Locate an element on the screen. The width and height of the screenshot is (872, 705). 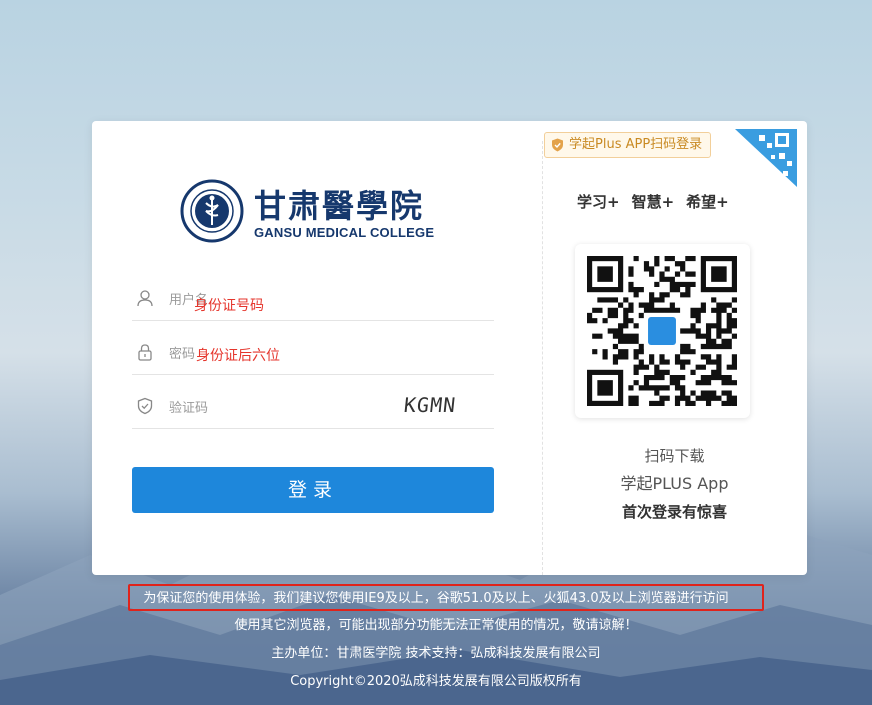
college-logo: 甘肃醫學院 GANSU MEDICAL COLLEGE is located at coordinates (315, 211).